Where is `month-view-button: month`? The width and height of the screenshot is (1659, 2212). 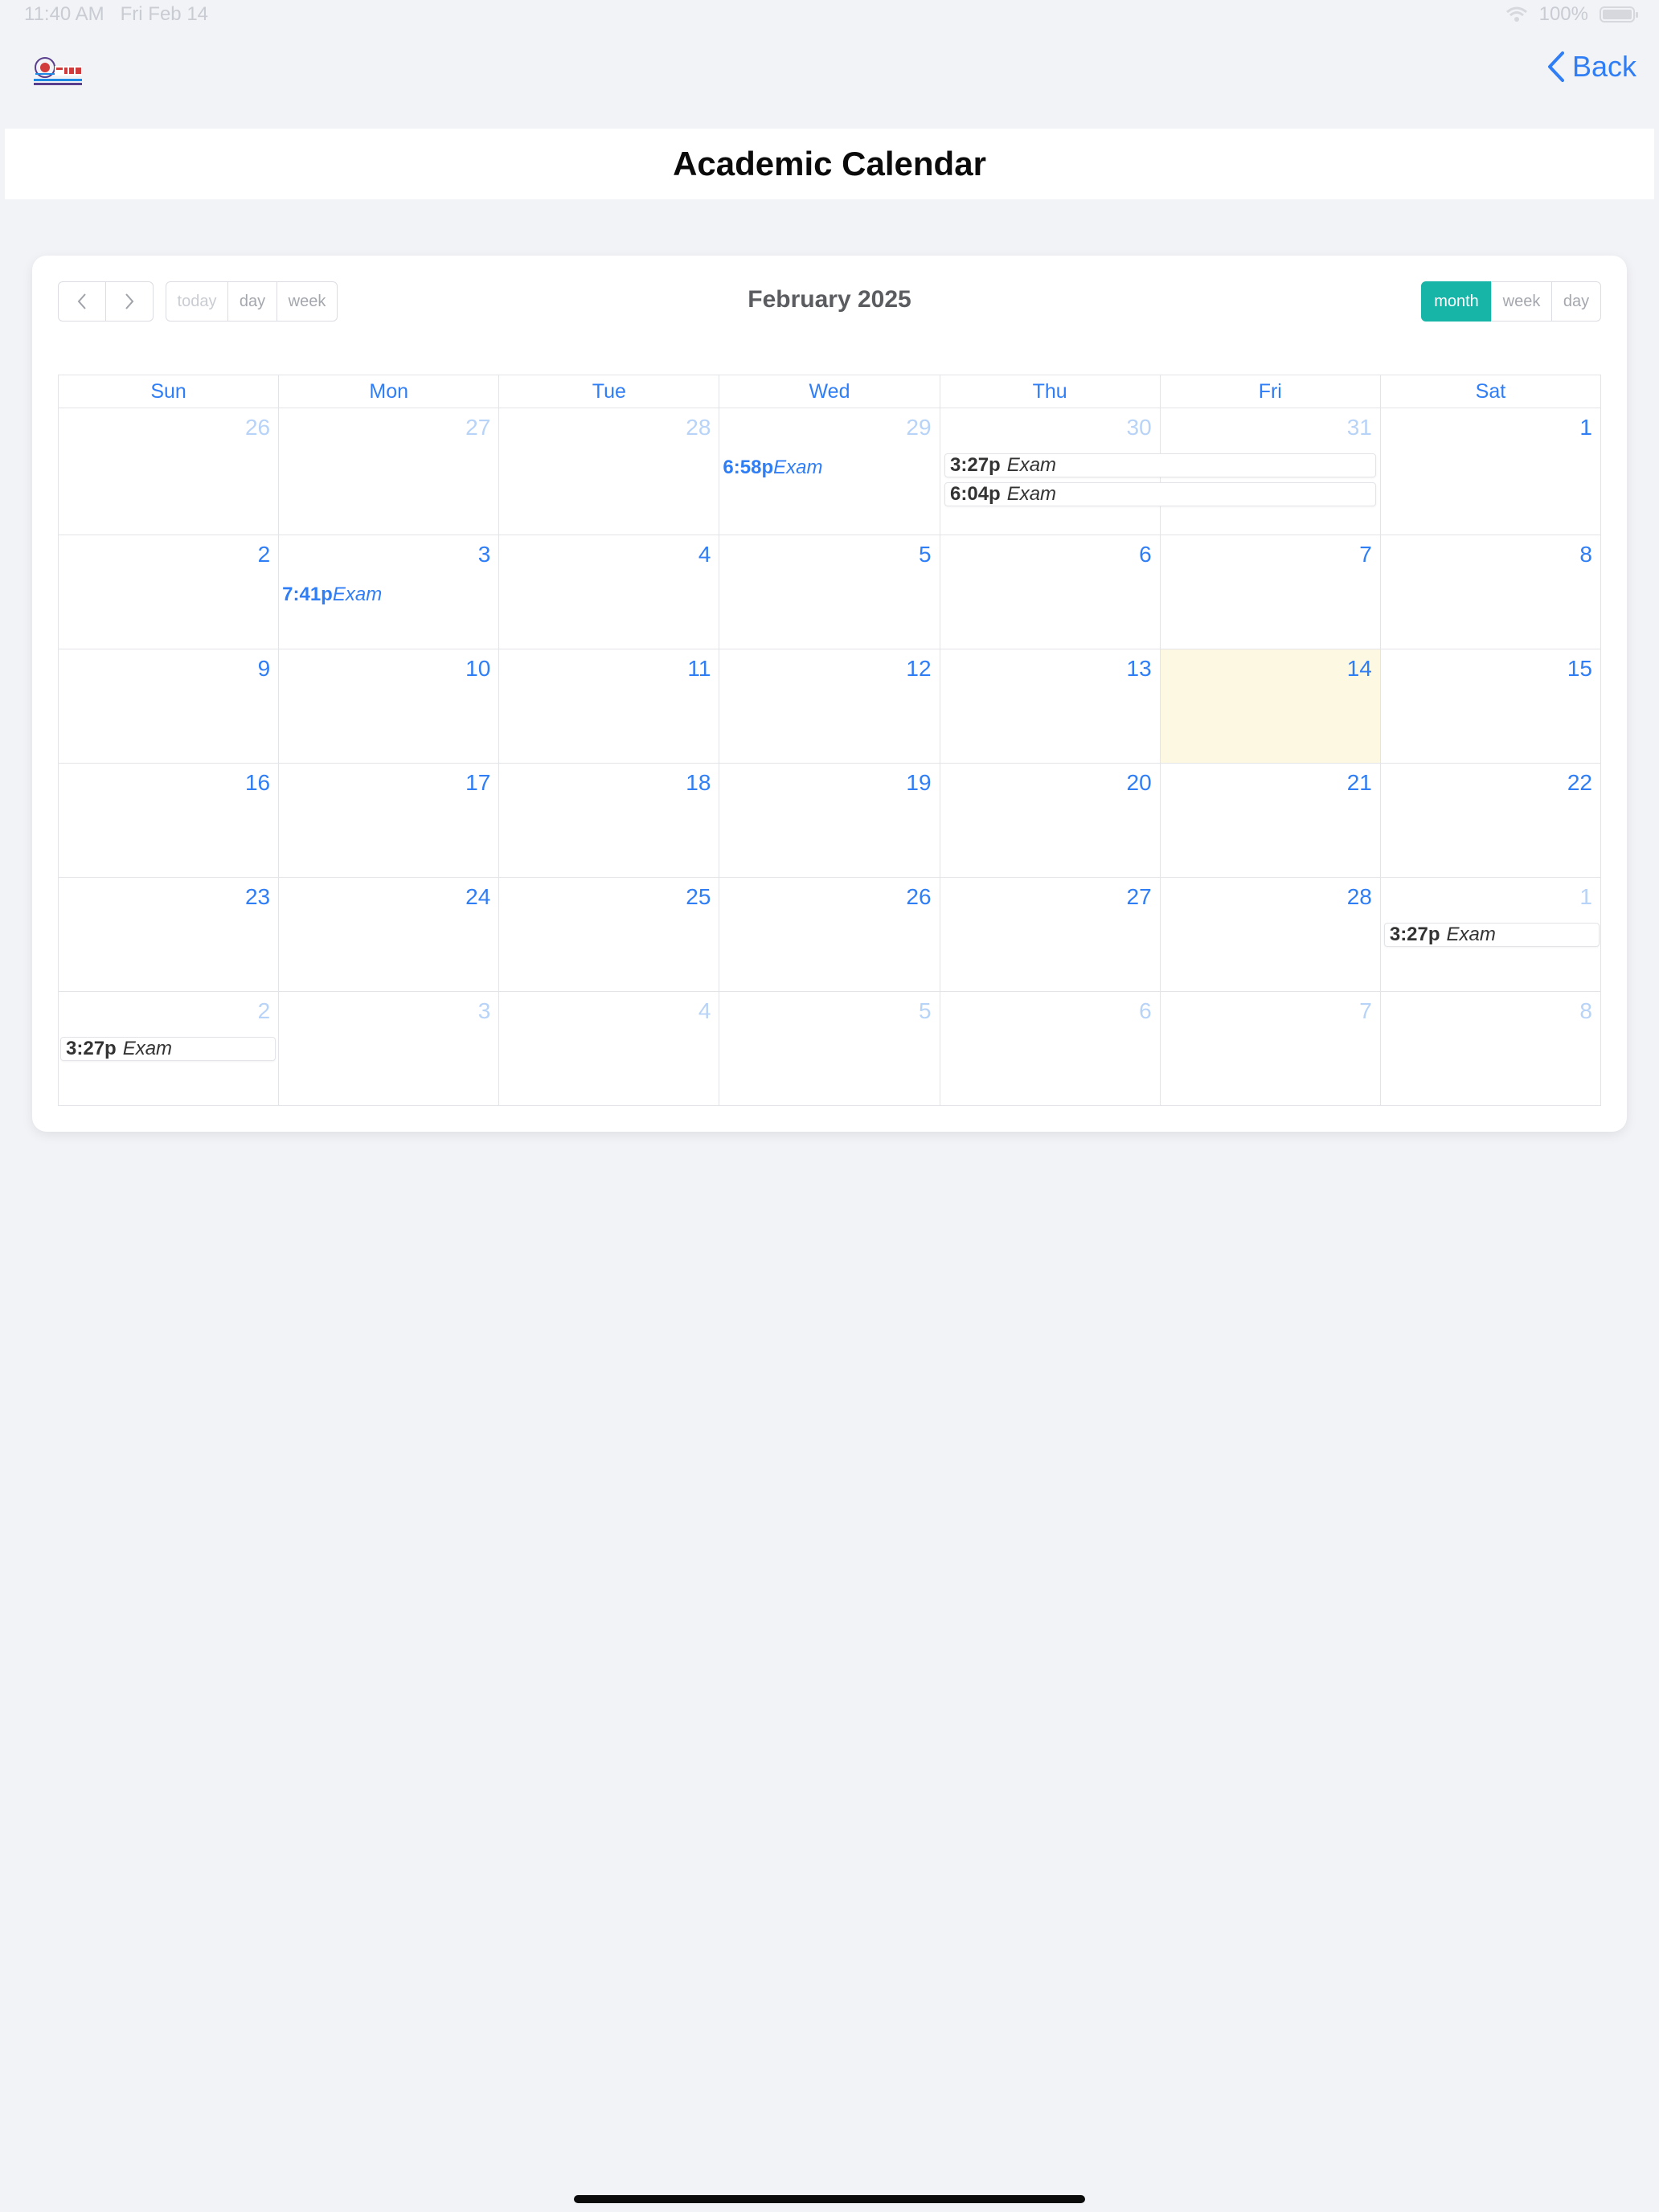
month-view-button: month is located at coordinates (1456, 301).